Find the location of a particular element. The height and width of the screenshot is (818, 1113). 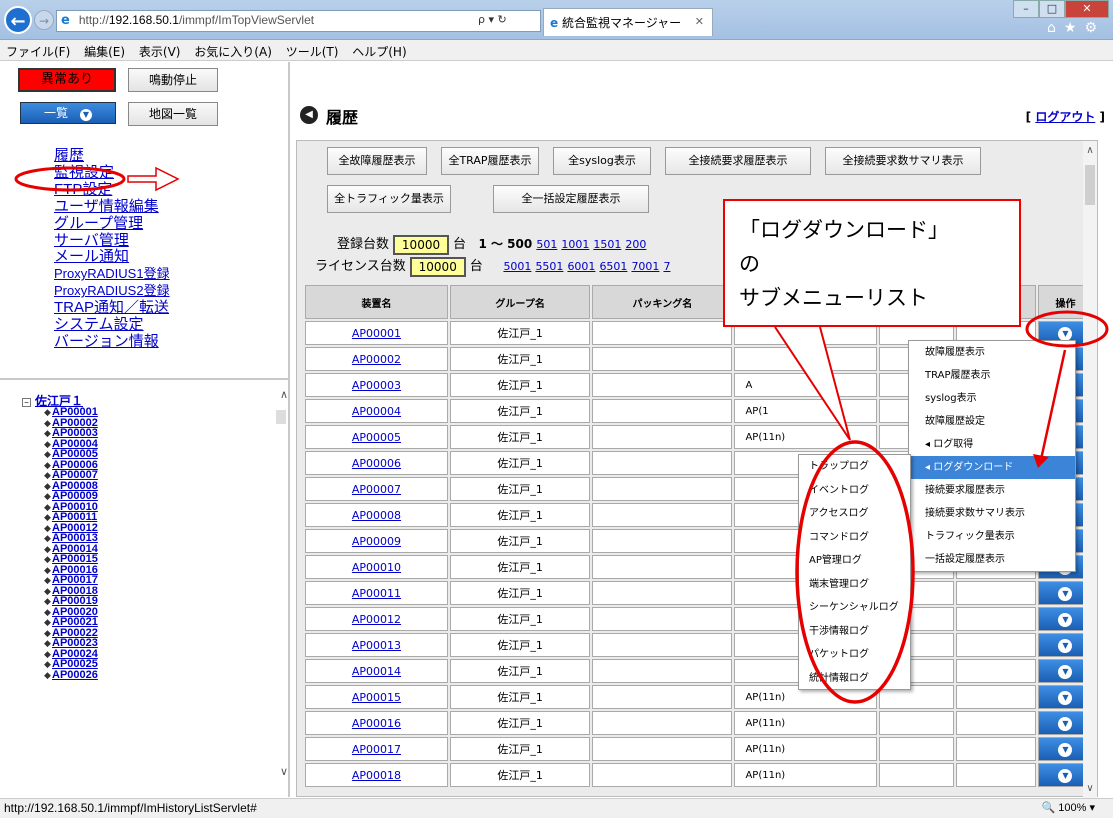

maximize-button: □ is located at coordinates (1052, 9).